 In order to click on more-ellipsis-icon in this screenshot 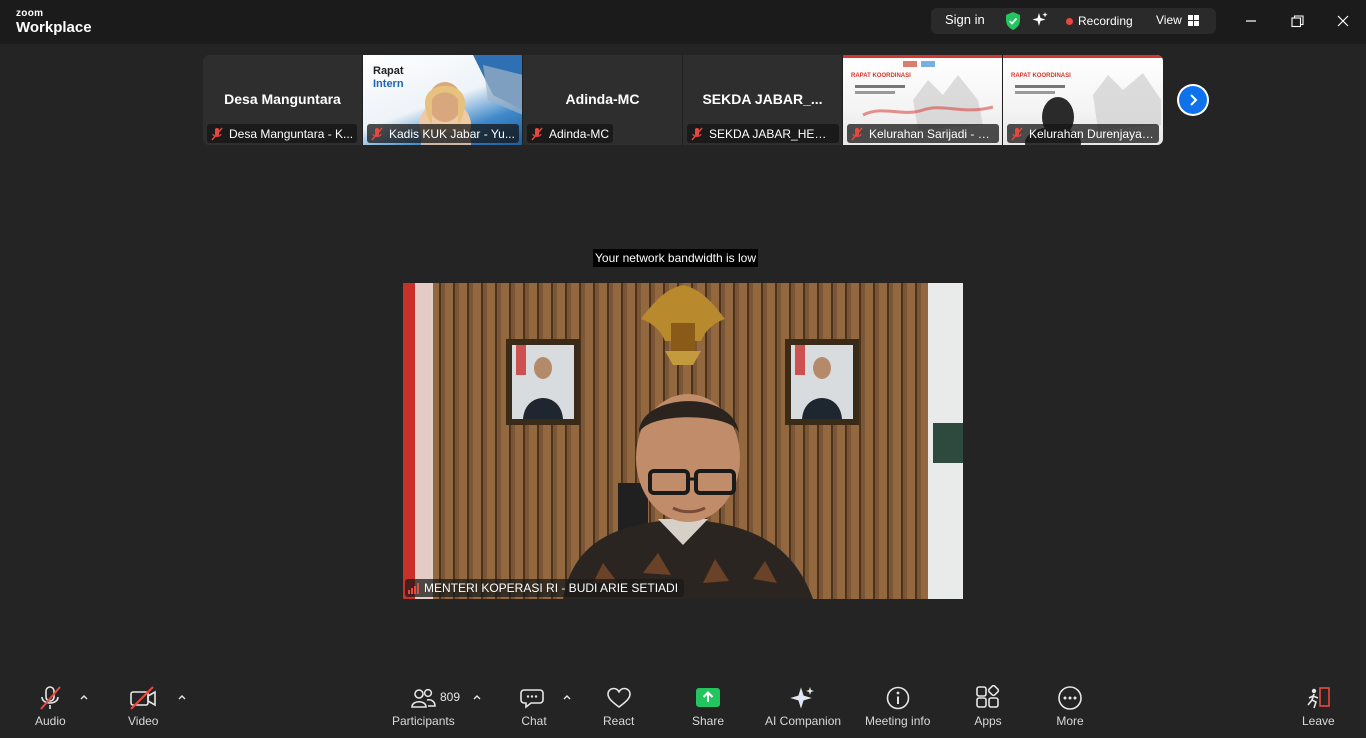, I will do `click(1070, 698)`.